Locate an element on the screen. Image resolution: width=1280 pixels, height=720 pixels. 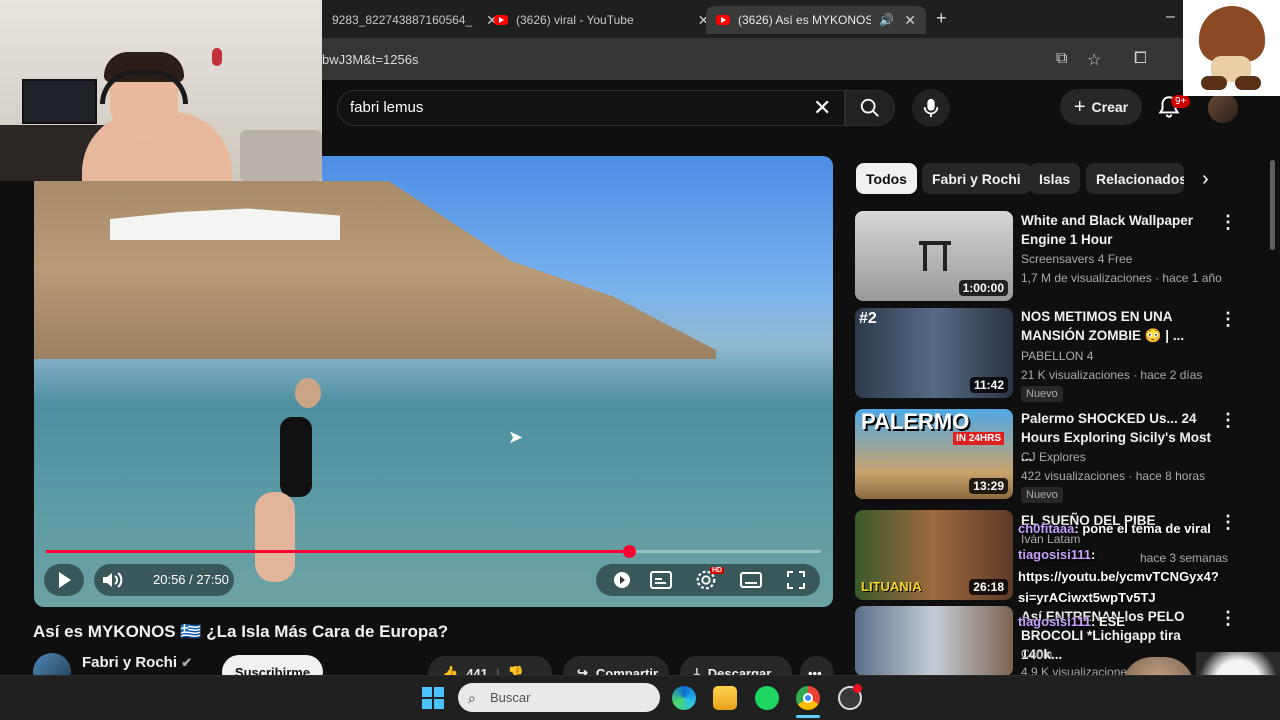
channel-name: CJ Explores is located at coordinates (1053, 457).